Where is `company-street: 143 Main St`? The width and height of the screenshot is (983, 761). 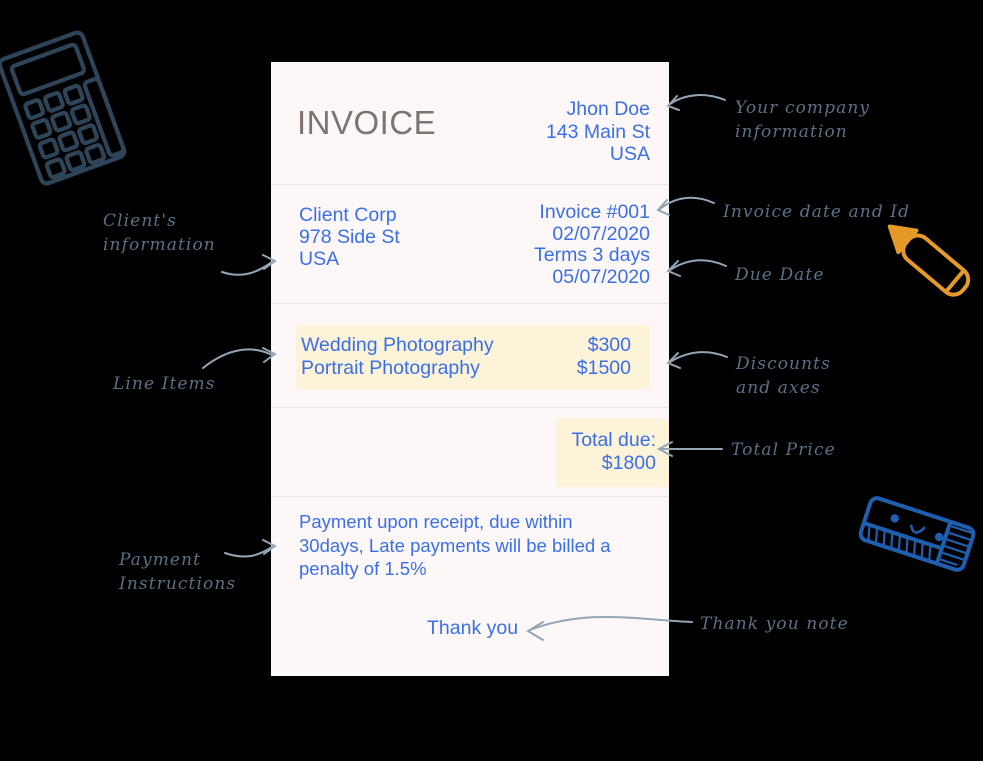 company-street: 143 Main St is located at coordinates (597, 131).